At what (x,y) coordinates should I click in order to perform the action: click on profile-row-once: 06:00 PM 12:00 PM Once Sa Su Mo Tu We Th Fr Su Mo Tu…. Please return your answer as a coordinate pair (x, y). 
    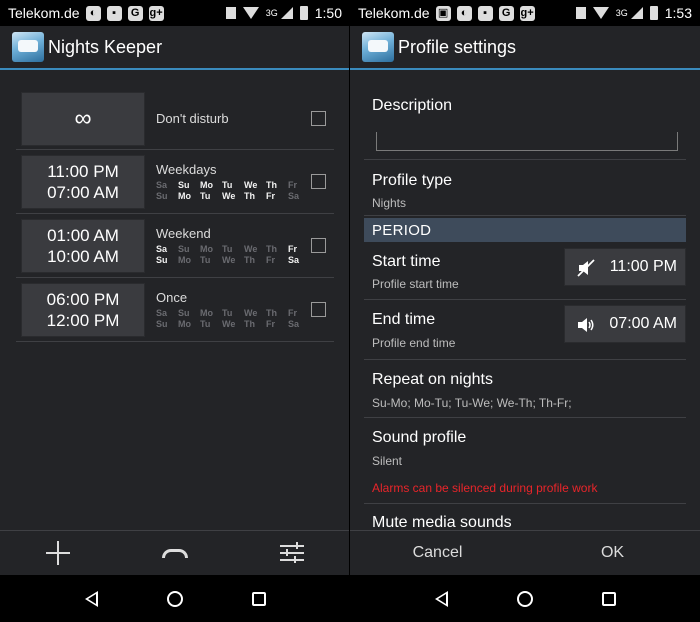
    Looking at the image, I should click on (175, 310).